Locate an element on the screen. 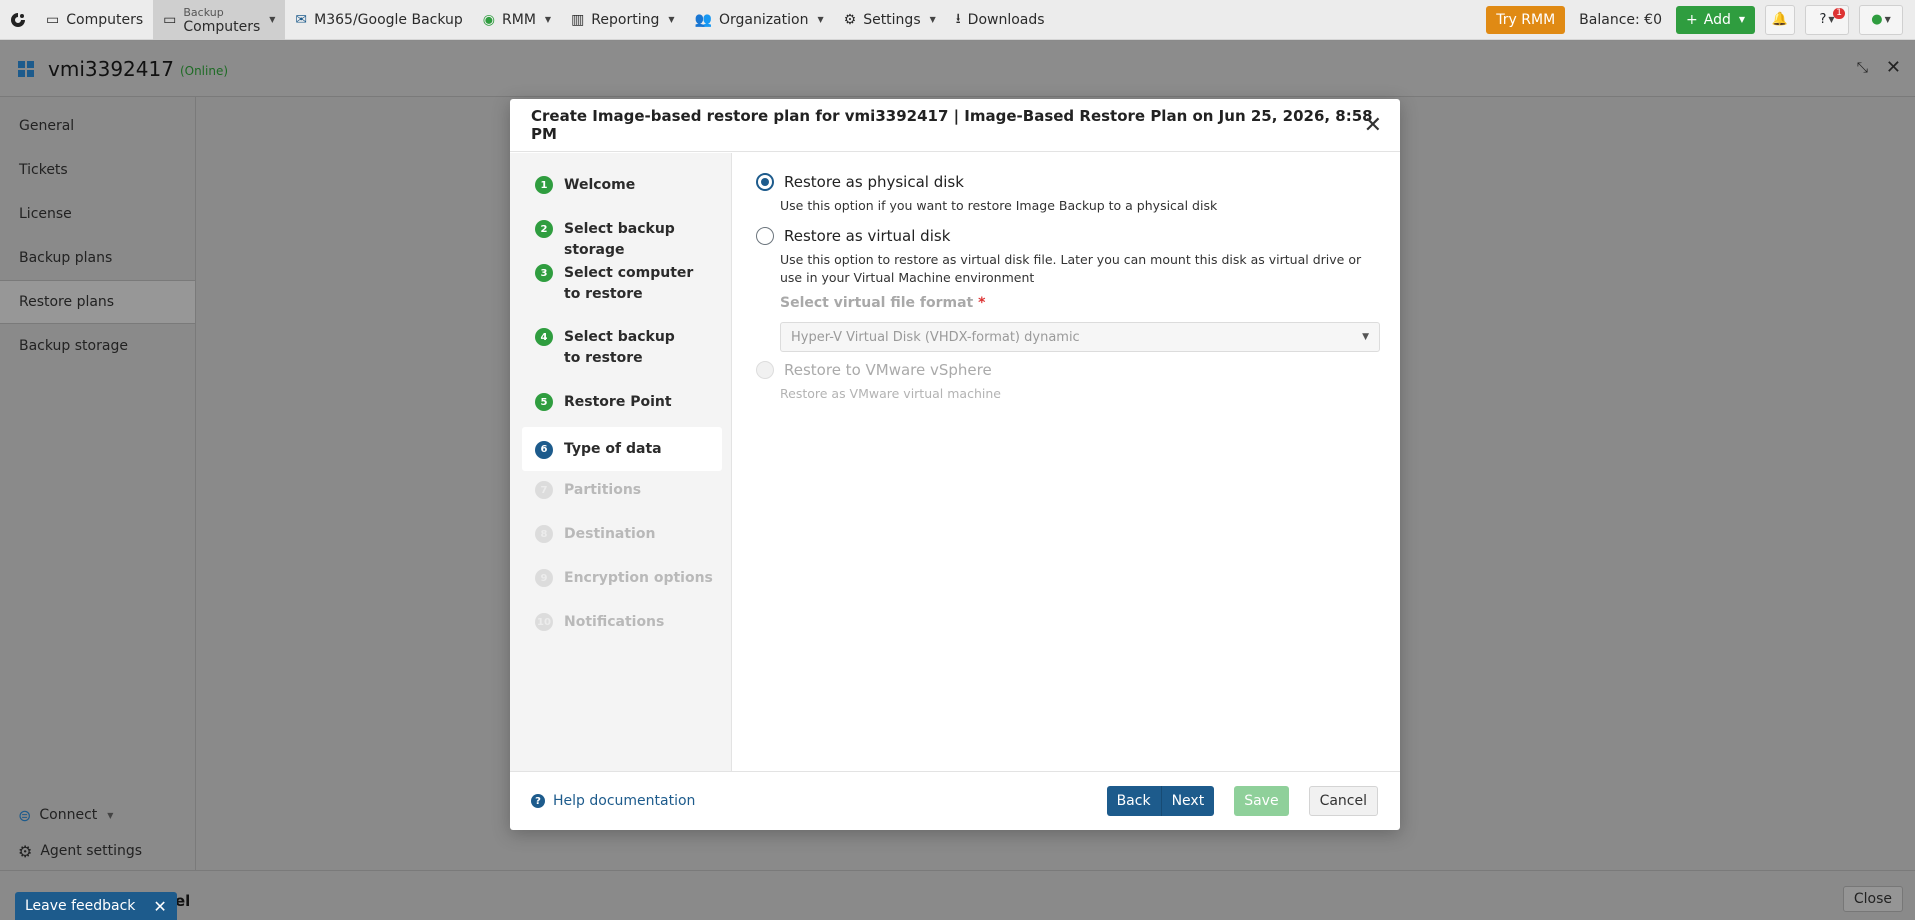  help-documentation-link: ? Help documentation is located at coordinates (613, 801).